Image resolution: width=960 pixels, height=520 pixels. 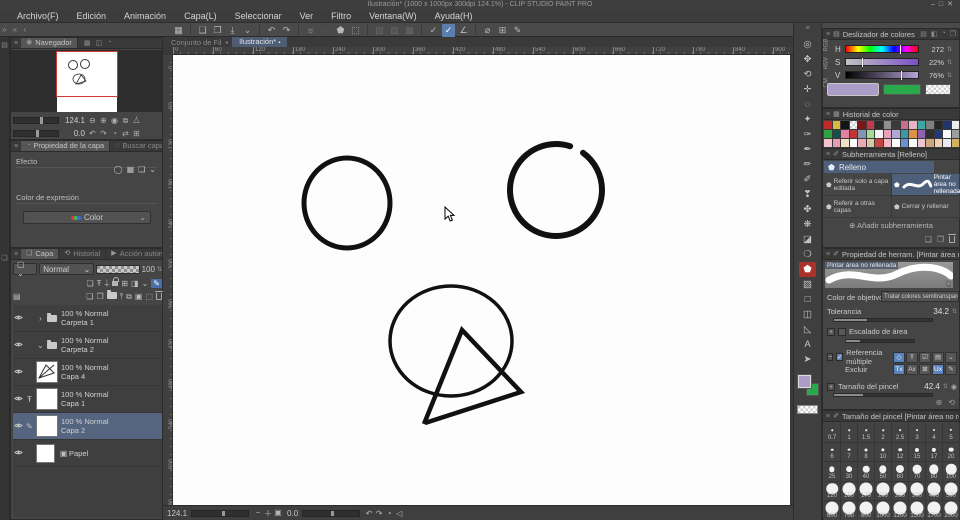 What do you see at coordinates (900, 510) in the screenshot?
I see `brush-size-cell: 1200` at bounding box center [900, 510].